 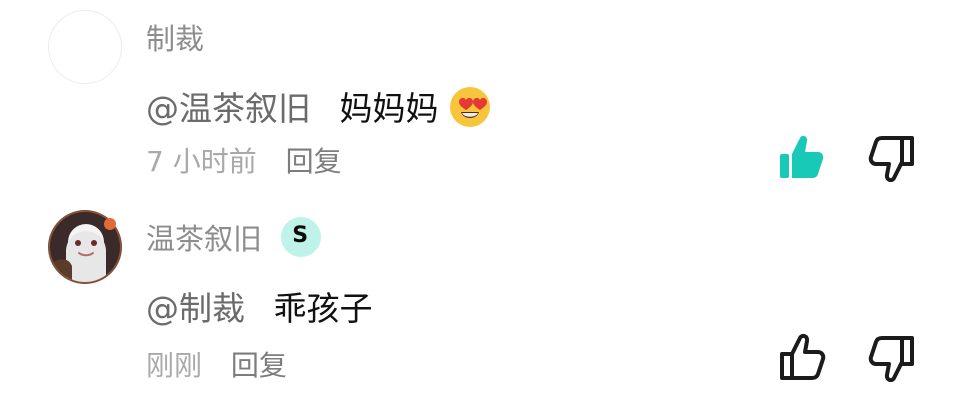 I want to click on mention-link: @制裁, so click(x=195, y=308).